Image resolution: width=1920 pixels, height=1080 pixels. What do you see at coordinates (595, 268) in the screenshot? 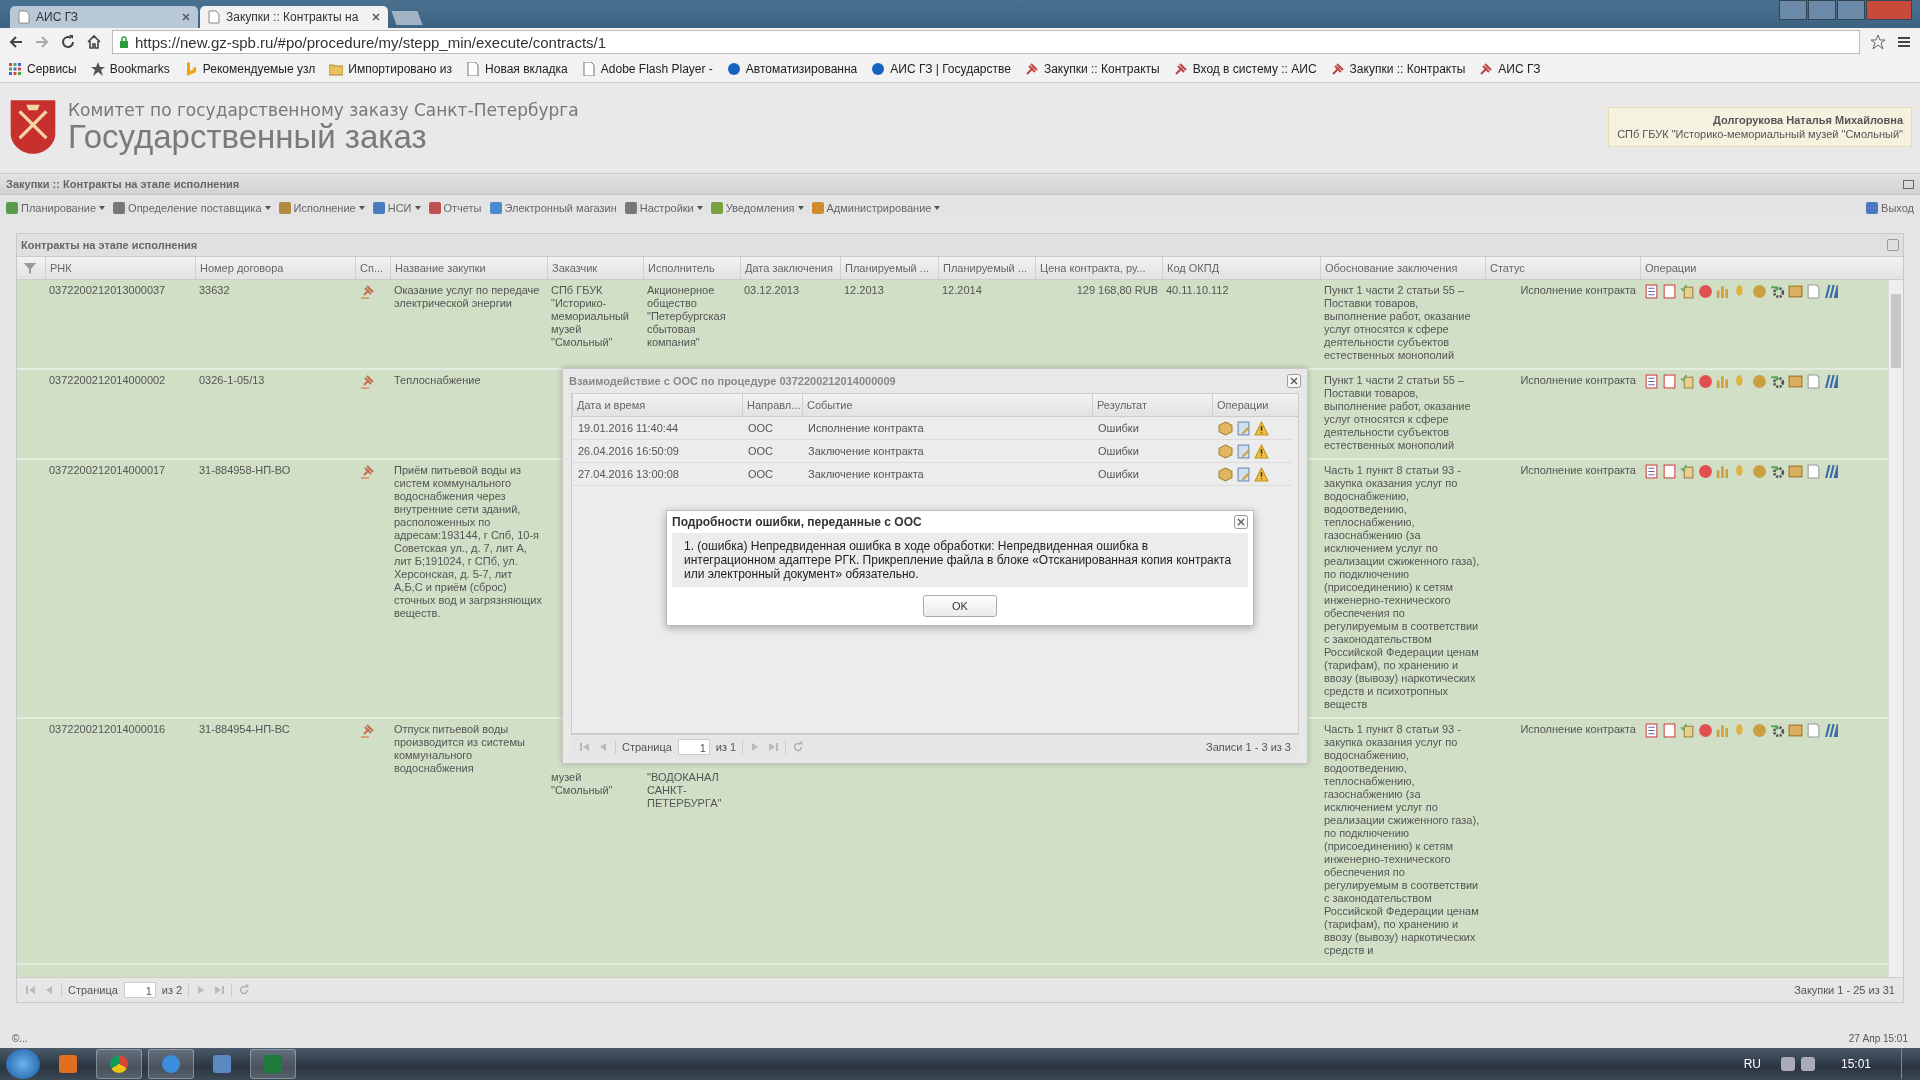
I see `column-header: Заказчик` at bounding box center [595, 268].